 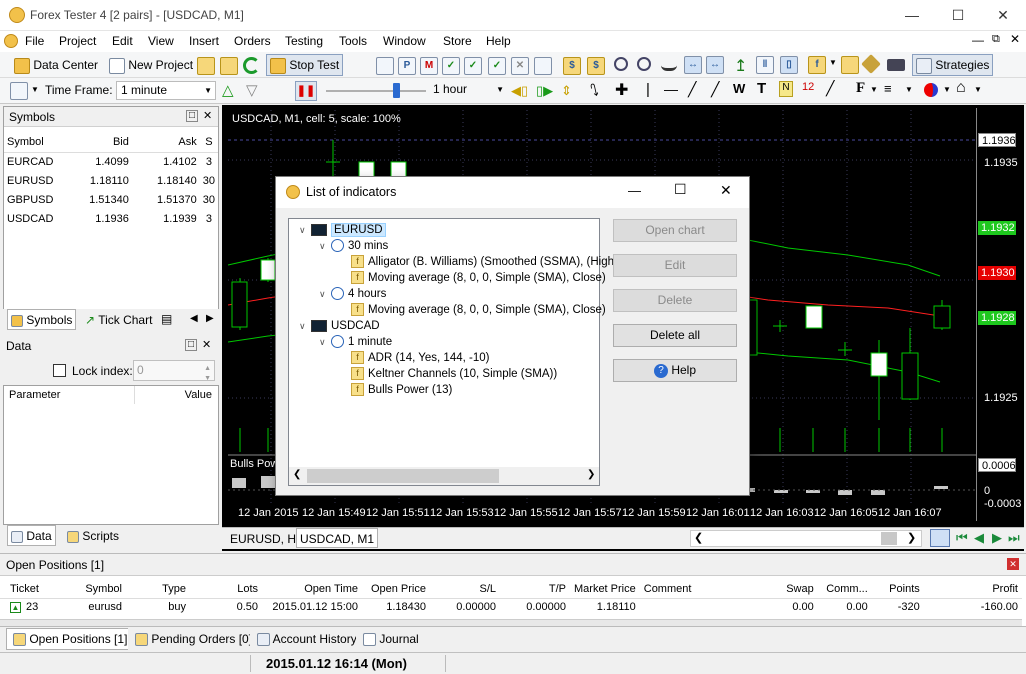 What do you see at coordinates (786, 89) in the screenshot?
I see `note-icon: N` at bounding box center [786, 89].